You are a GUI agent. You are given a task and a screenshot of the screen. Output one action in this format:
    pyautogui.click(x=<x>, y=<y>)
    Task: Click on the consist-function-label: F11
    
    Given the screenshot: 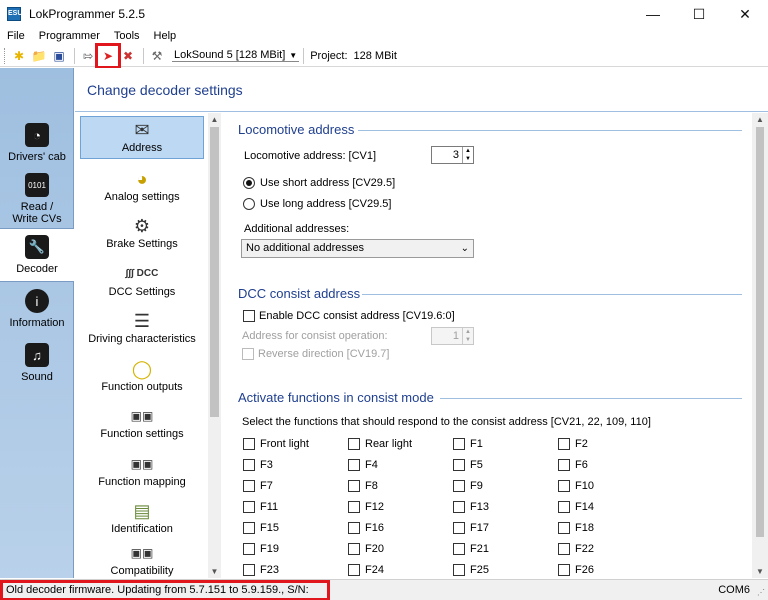 What is the action you would take?
    pyautogui.click(x=269, y=507)
    